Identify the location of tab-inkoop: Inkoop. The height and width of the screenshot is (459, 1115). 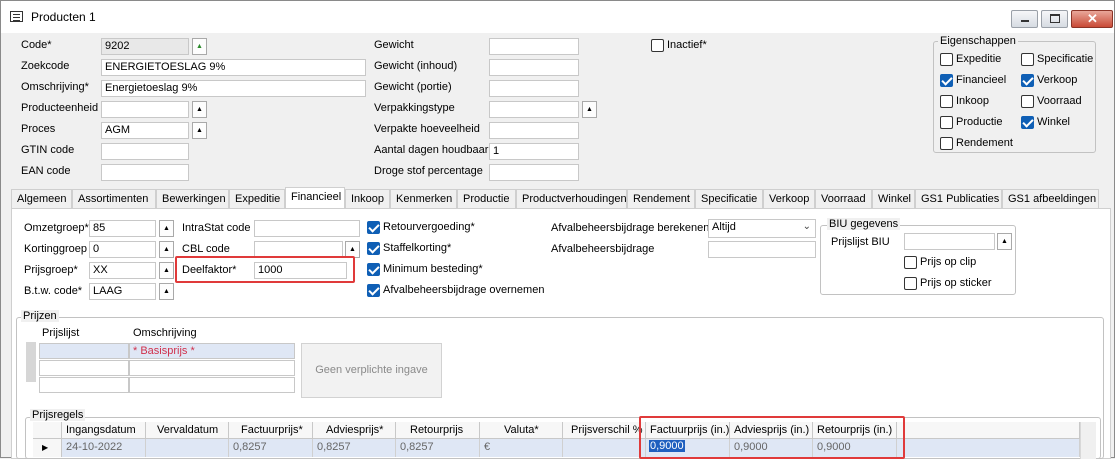
(367, 199).